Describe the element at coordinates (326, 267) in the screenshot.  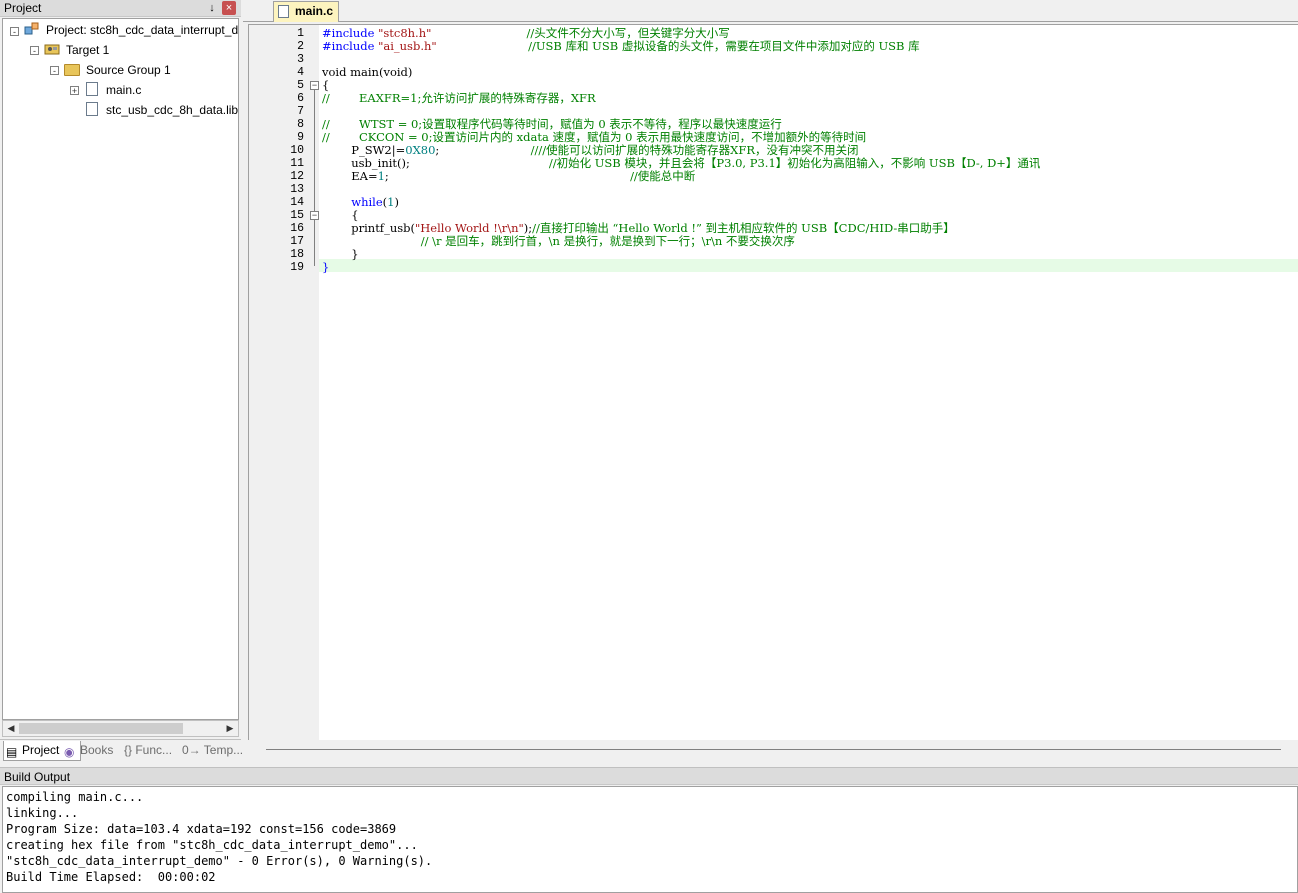
I see `code-line: }` at that location.